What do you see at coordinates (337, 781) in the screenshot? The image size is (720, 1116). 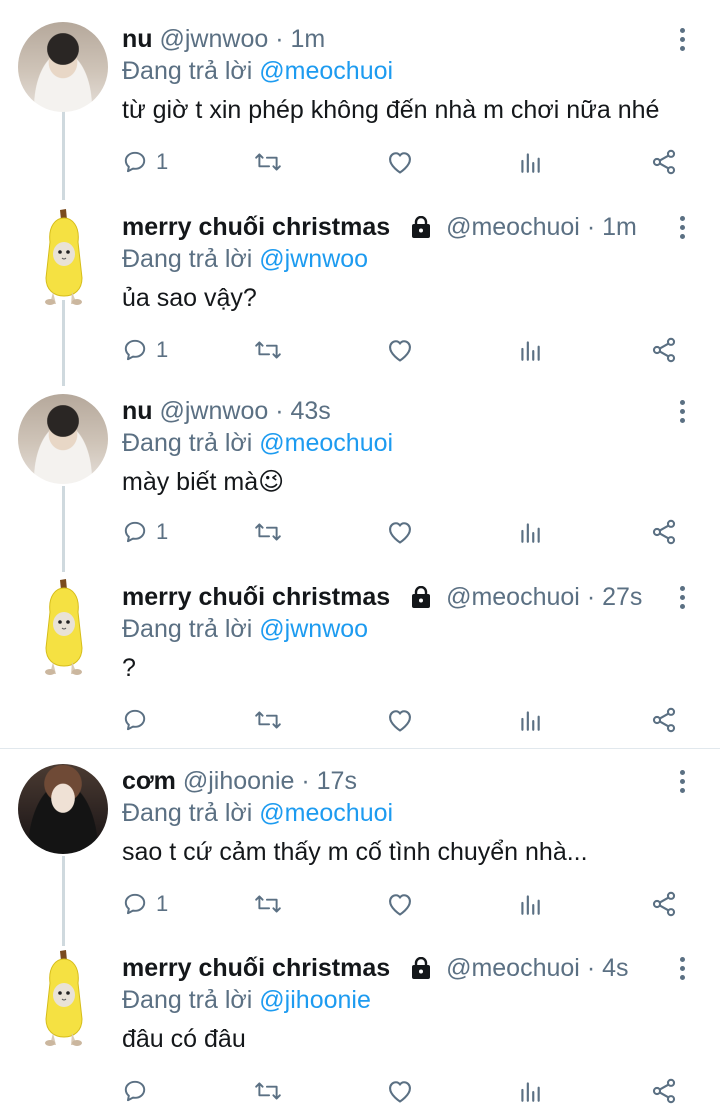 I see `timestamp: 17s` at bounding box center [337, 781].